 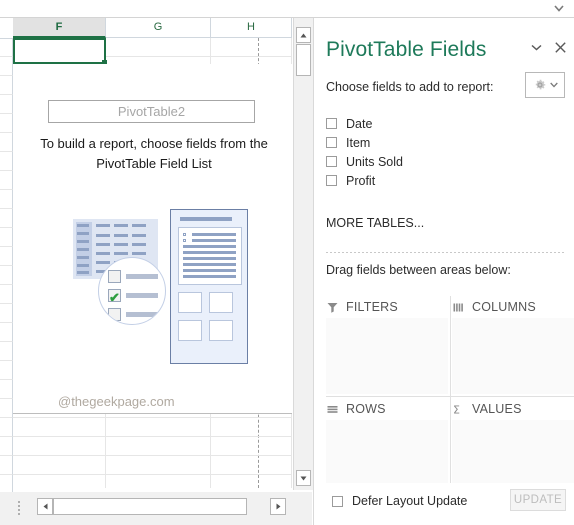 I want to click on row-headers, so click(x=6, y=266).